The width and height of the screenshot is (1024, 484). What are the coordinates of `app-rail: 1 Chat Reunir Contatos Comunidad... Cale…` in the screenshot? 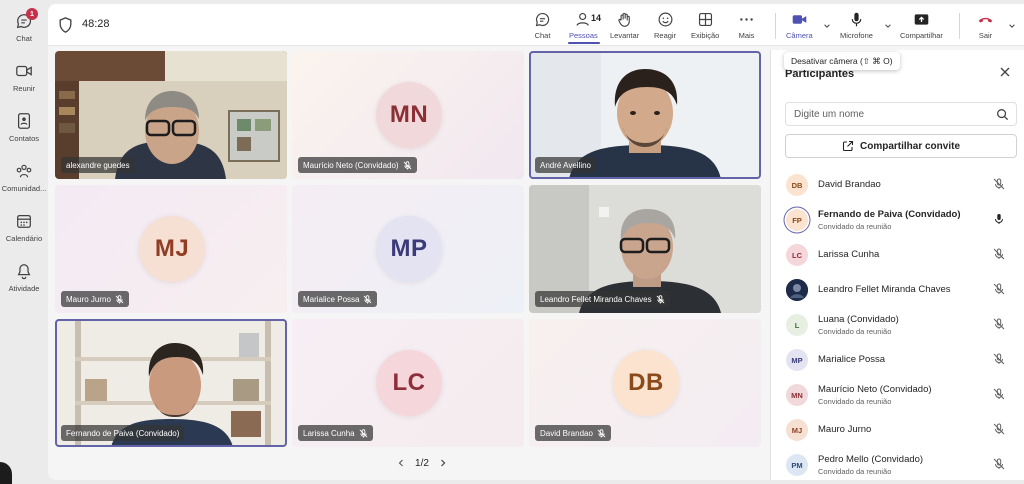 It's located at (24, 242).